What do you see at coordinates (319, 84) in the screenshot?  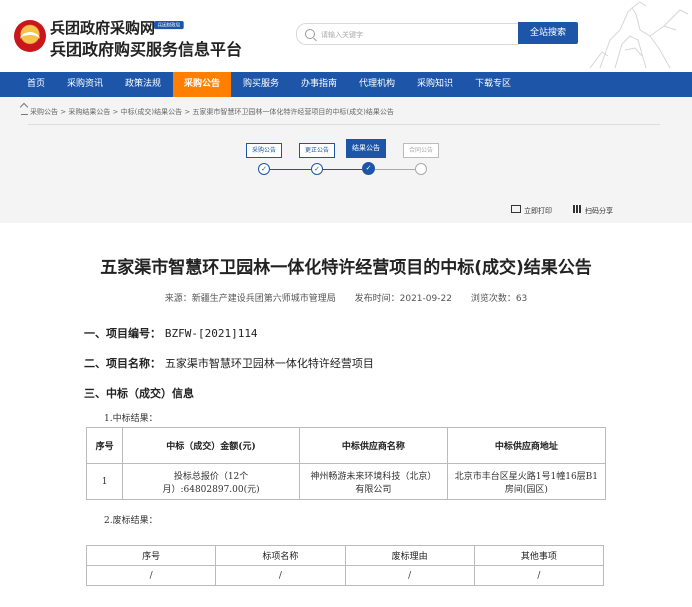 I see `nav-item-guide: 办事指南` at bounding box center [319, 84].